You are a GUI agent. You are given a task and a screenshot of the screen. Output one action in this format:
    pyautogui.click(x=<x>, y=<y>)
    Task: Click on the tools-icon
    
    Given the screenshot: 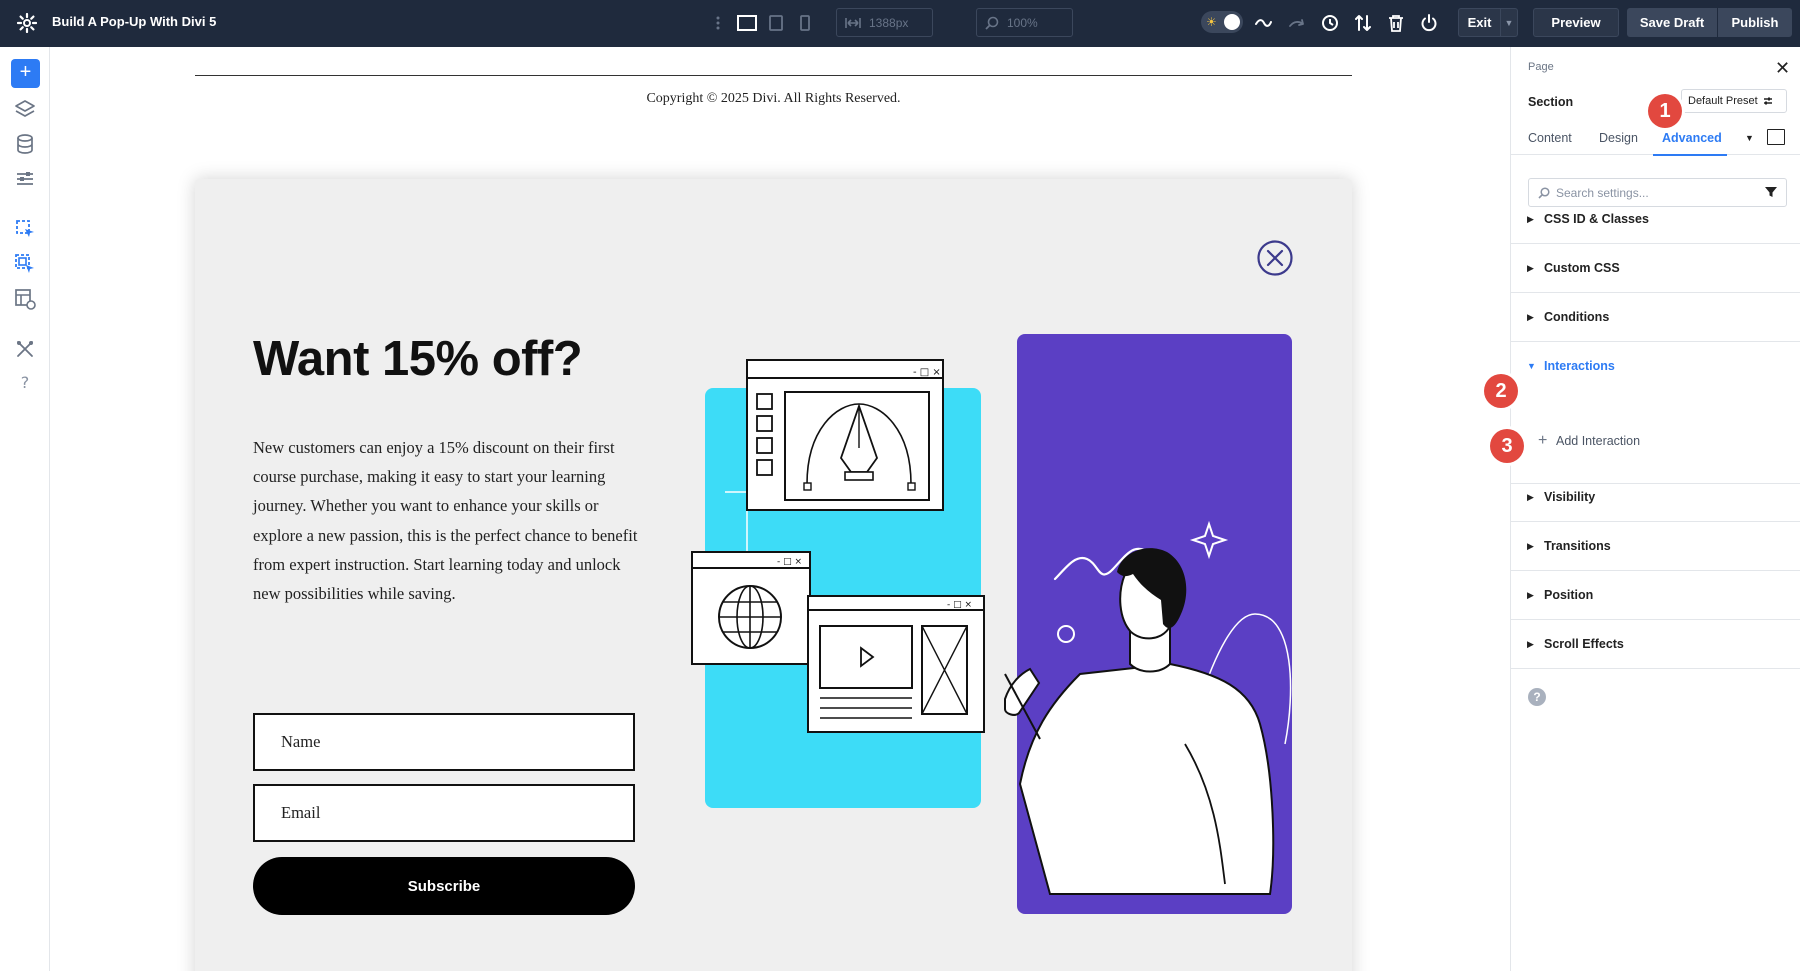 What is the action you would take?
    pyautogui.click(x=25, y=349)
    